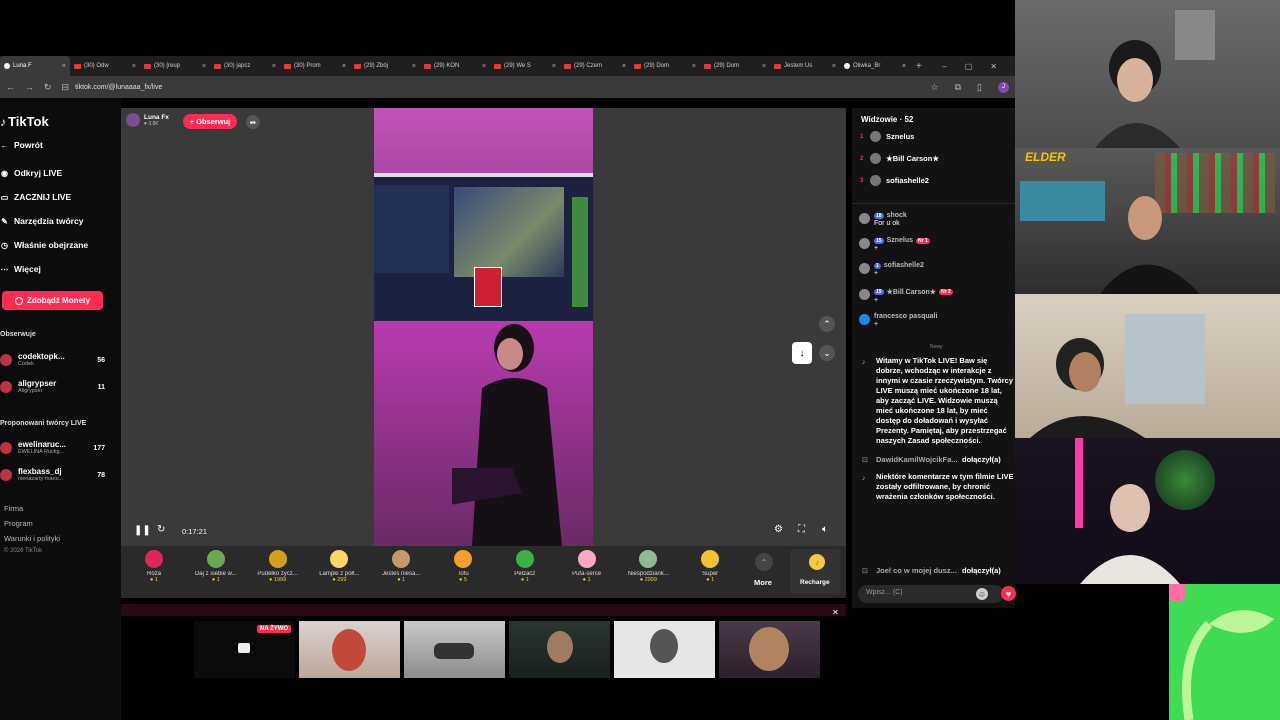  What do you see at coordinates (210, 121) in the screenshot?
I see `follow-button: + Obserwuj` at bounding box center [210, 121].